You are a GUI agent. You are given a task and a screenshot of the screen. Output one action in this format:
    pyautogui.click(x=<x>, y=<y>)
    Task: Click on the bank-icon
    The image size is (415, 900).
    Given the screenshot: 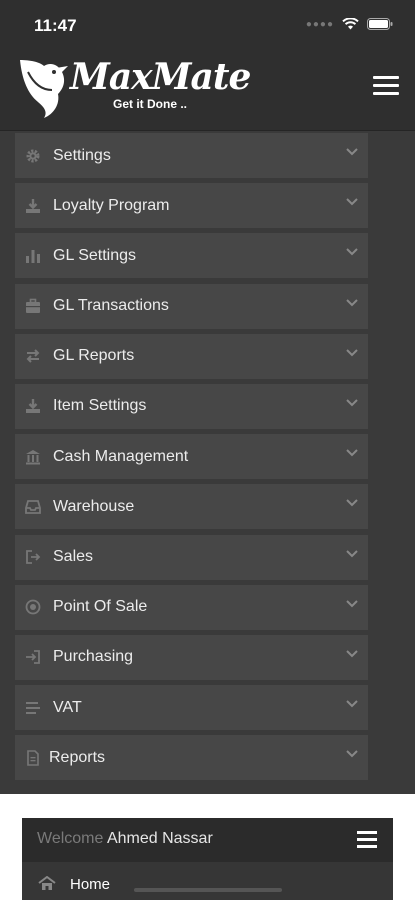 What is the action you would take?
    pyautogui.click(x=33, y=457)
    